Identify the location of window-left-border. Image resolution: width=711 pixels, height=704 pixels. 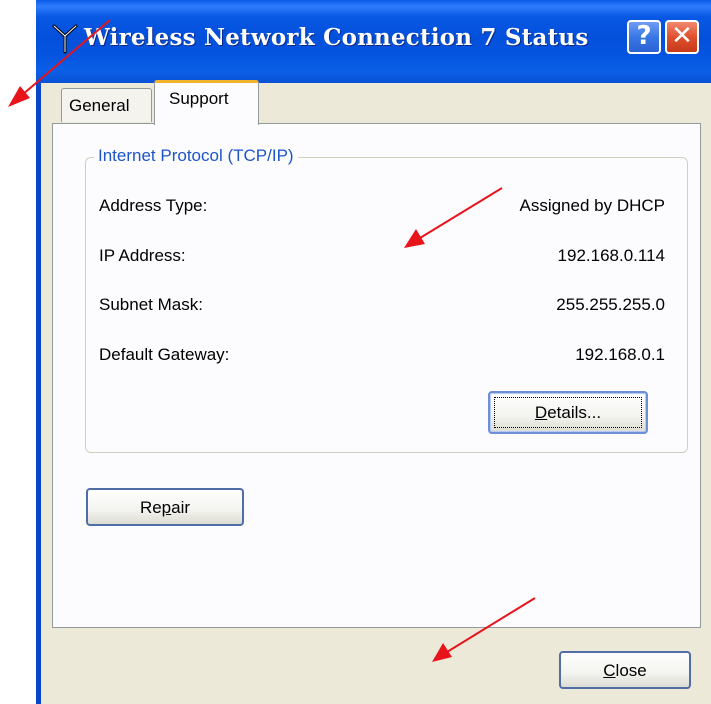
(38, 393).